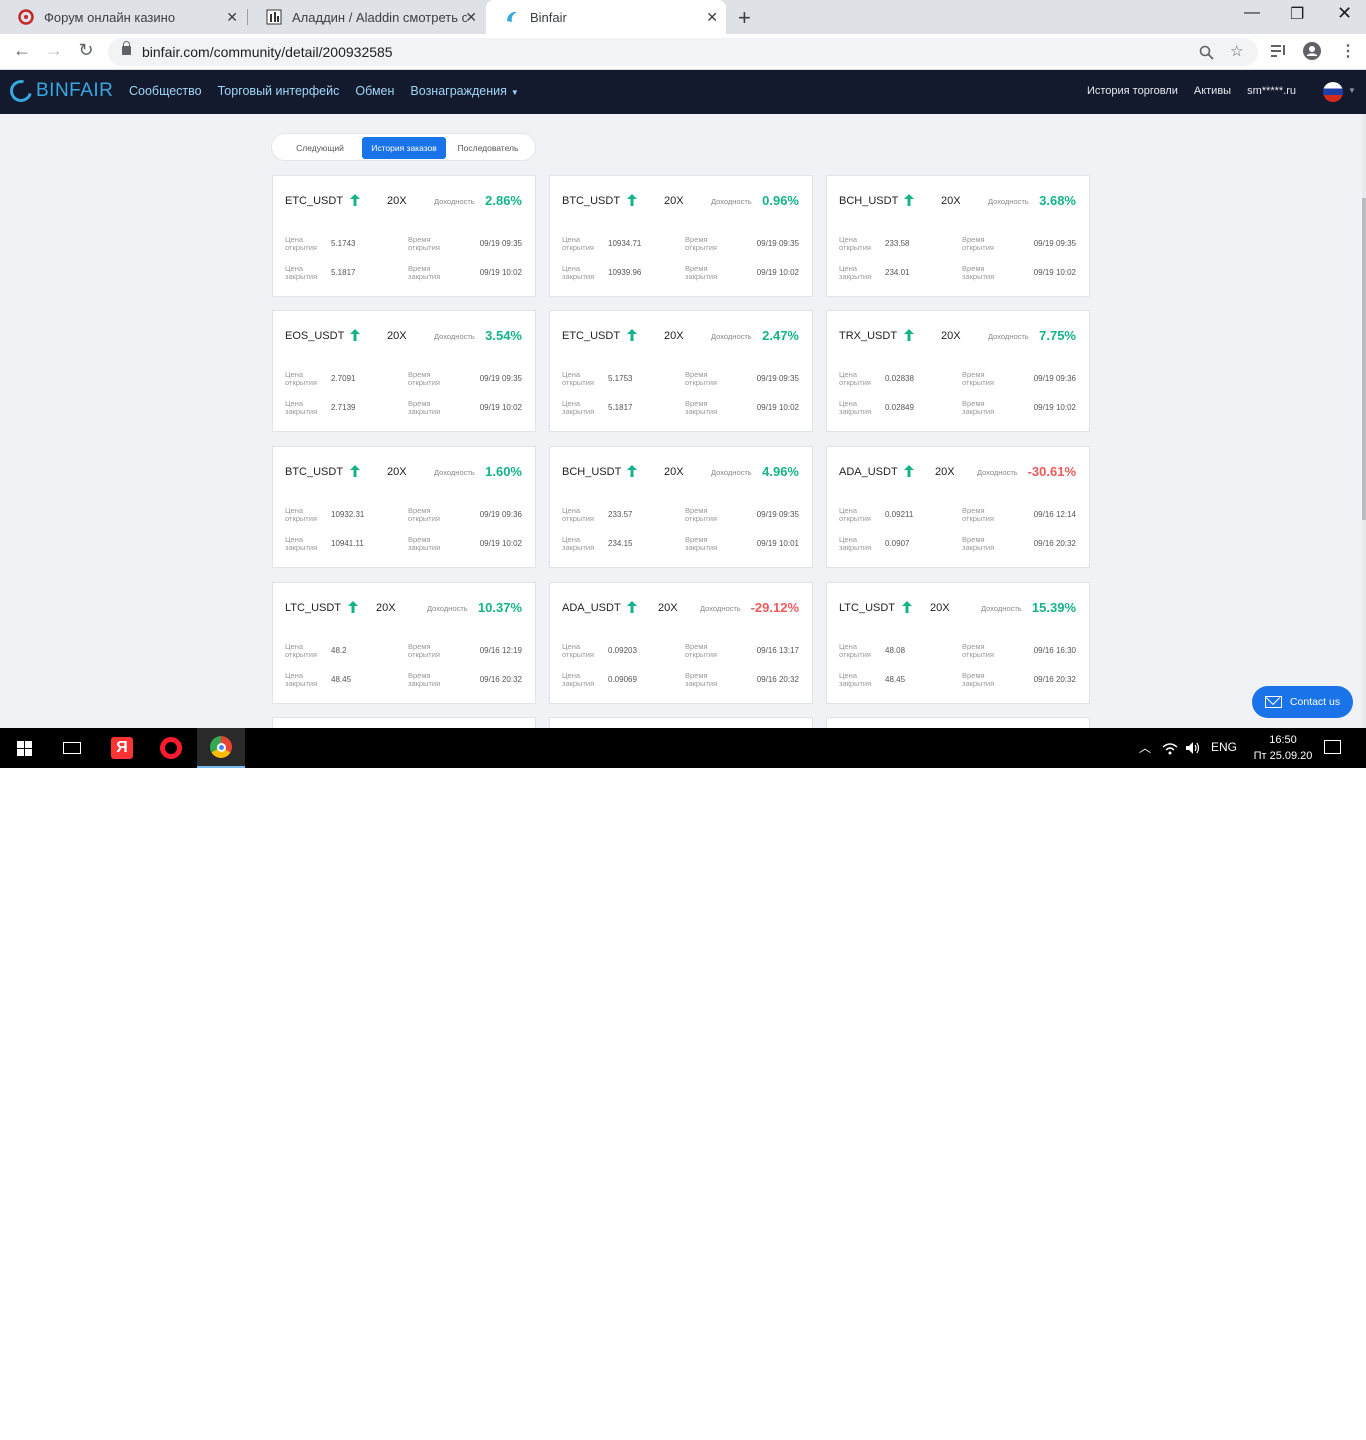  I want to click on taskbar-chrome, so click(221, 748).